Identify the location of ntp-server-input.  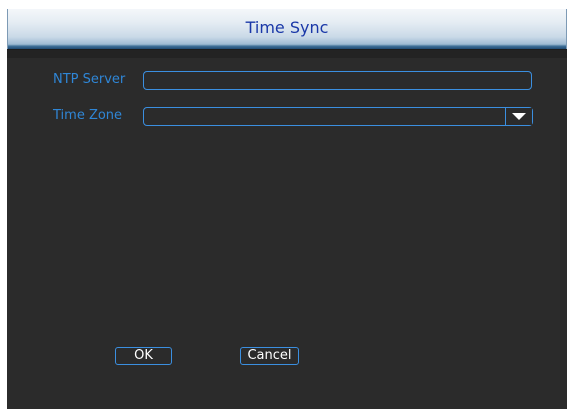
(337, 80).